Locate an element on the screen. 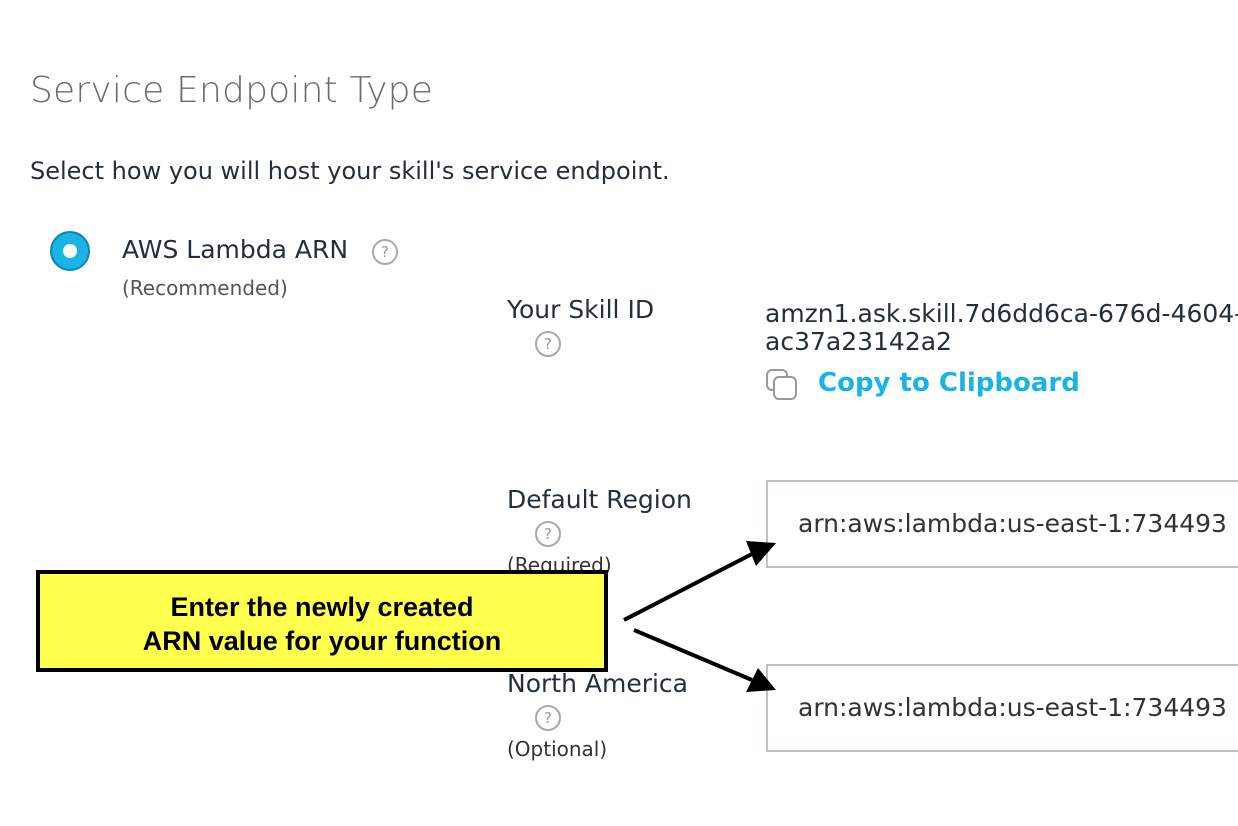 Image resolution: width=1238 pixels, height=826 pixels. arrow-upper-shaft is located at coordinates (688, 587).